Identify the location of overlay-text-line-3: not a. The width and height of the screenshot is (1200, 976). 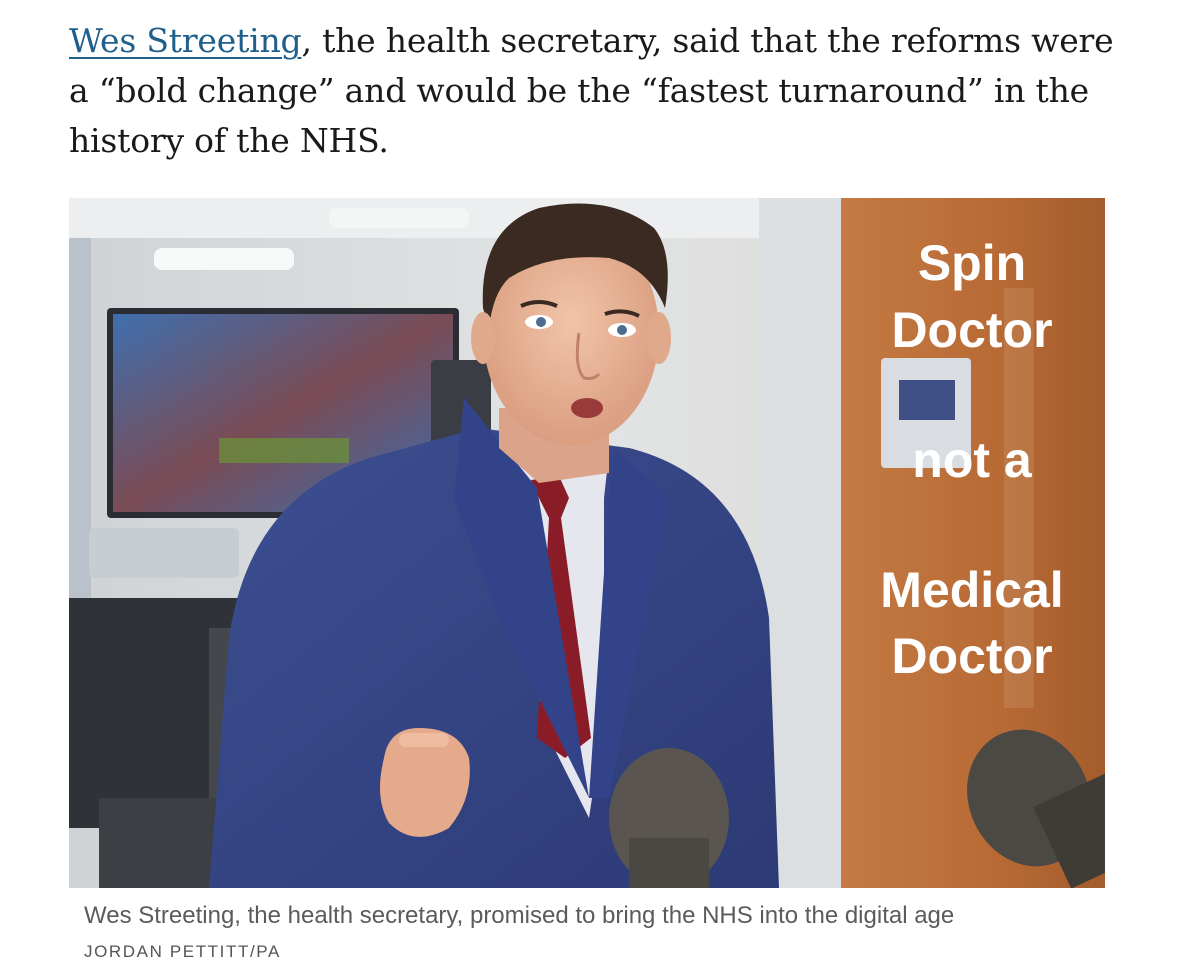
(972, 460).